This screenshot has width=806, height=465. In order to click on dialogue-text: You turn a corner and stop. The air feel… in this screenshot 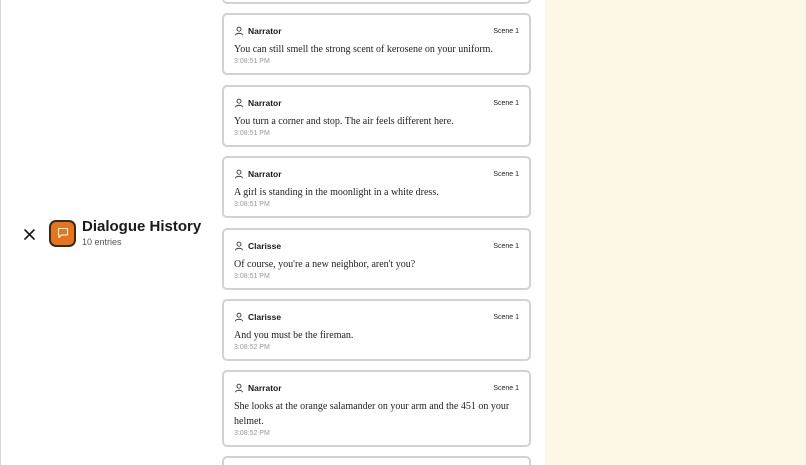, I will do `click(344, 121)`.